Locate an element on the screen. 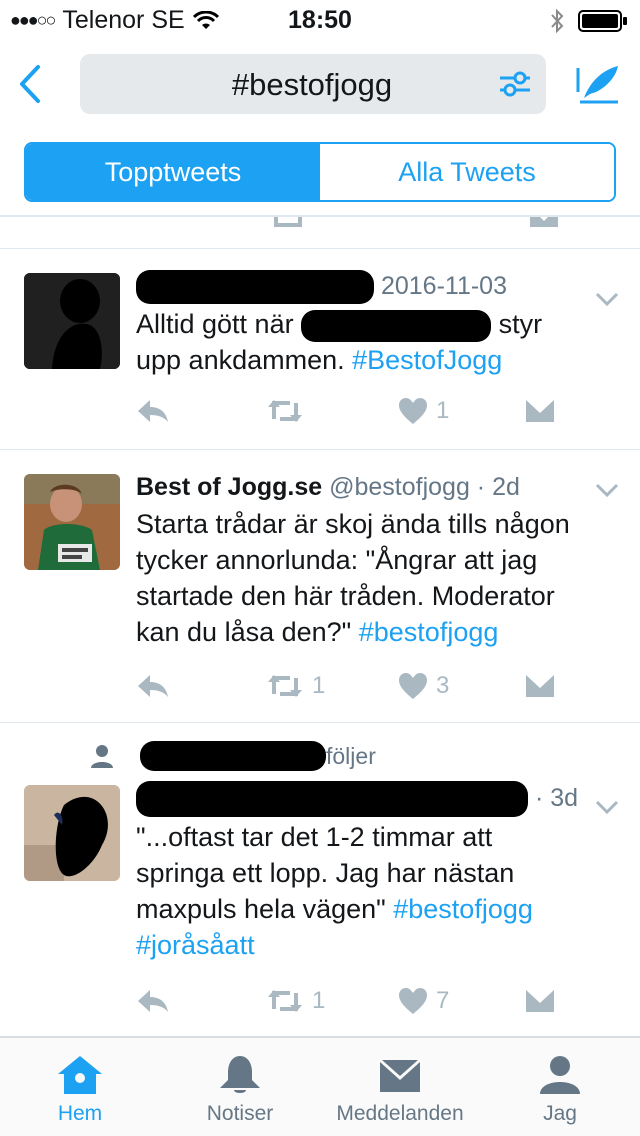  tweet-time: · 2d is located at coordinates (494, 487).